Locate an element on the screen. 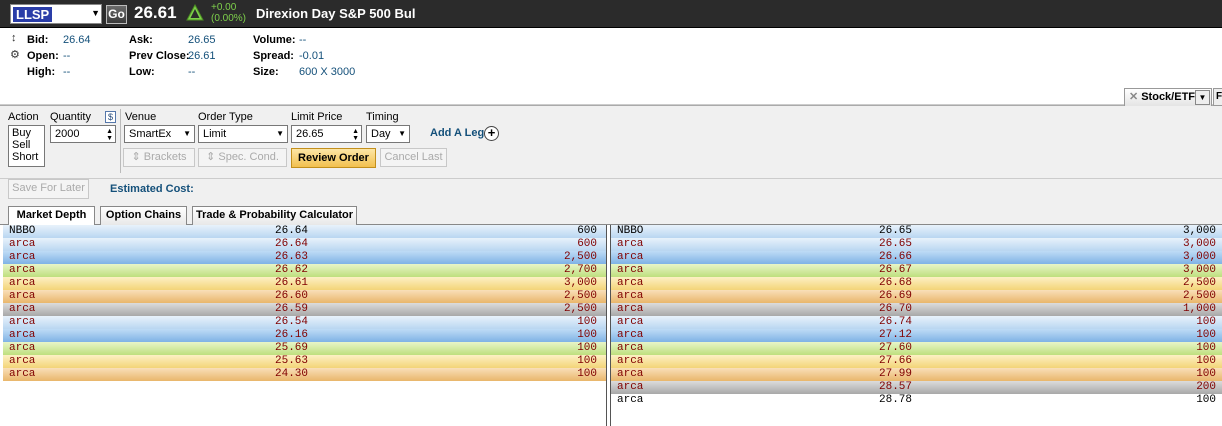  tab-option-chains: Option Chains is located at coordinates (143, 215).